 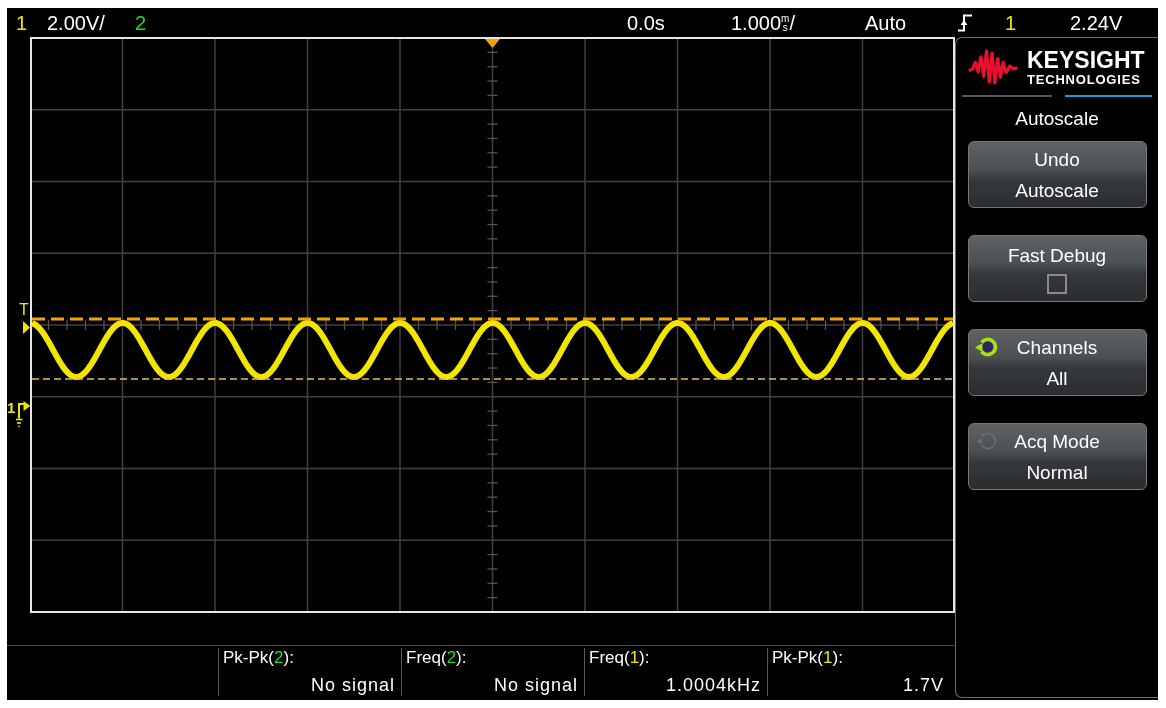 What do you see at coordinates (1057, 362) in the screenshot?
I see `select-softkey: Channels All` at bounding box center [1057, 362].